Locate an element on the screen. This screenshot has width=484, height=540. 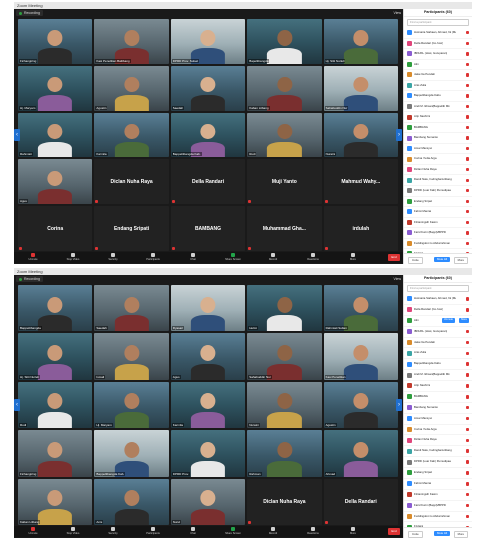
participant-video-tile: Ahmad is located at coordinates (360, 453).